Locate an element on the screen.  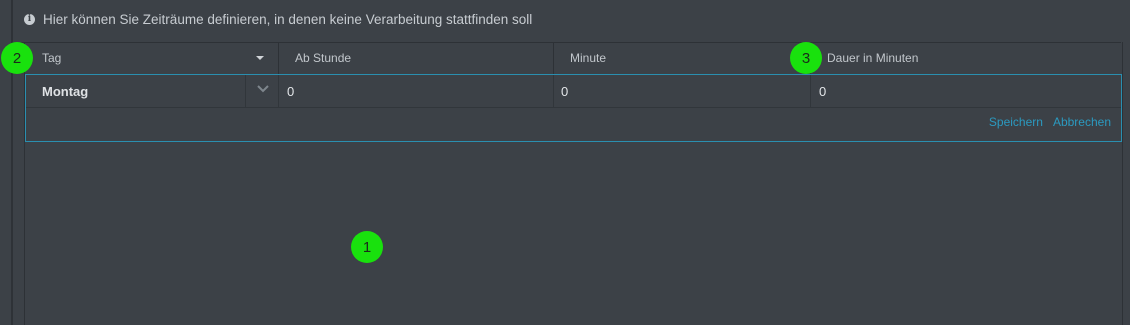
marker-badge-2: 2 is located at coordinates (17, 58).